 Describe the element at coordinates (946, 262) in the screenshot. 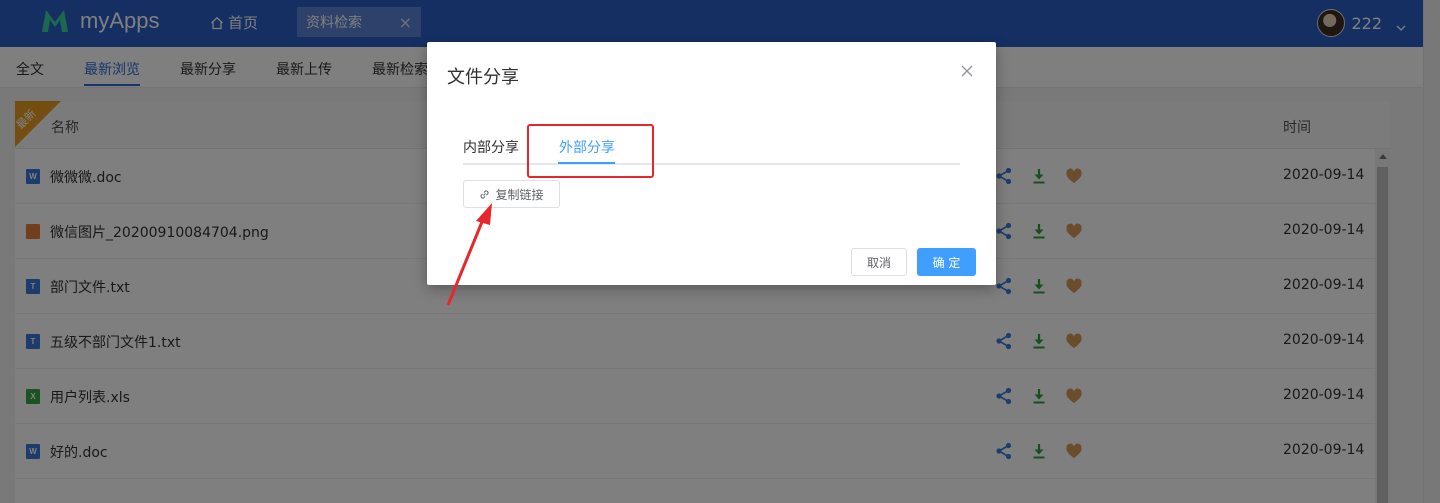

I see `confirm-button: 确 定` at that location.